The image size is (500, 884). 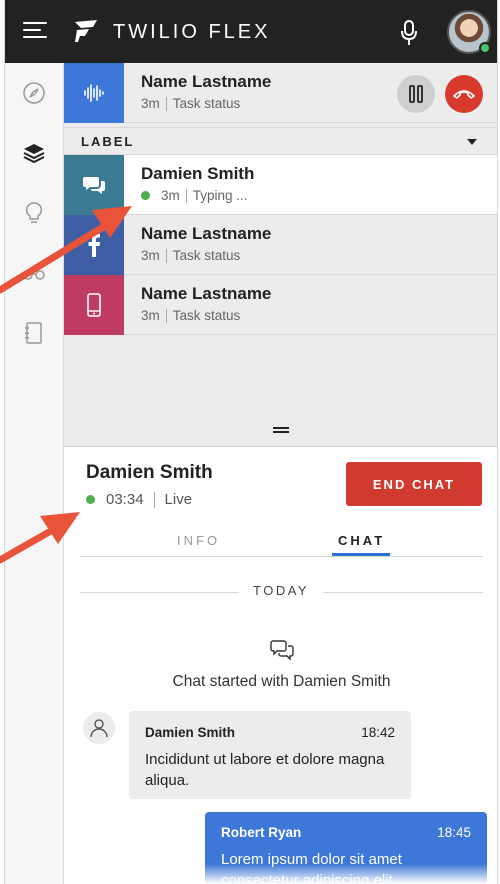 I want to click on brand-title: TWILIO FLEX, so click(x=192, y=32).